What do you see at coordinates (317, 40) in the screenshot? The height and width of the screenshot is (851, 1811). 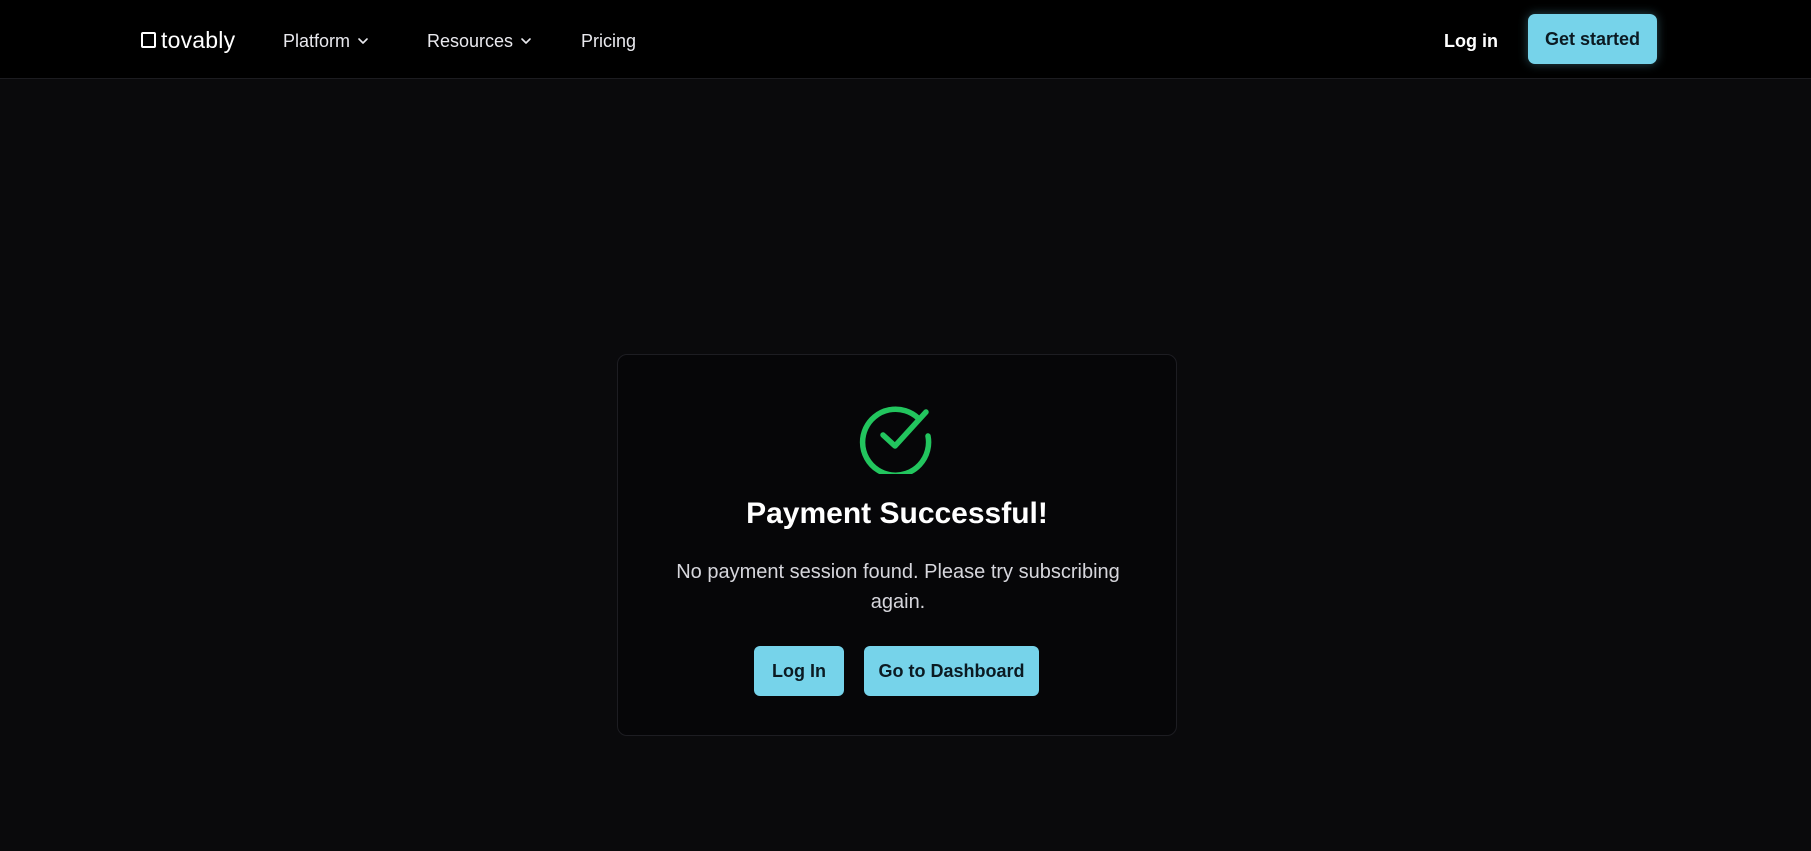 I see `nav-item-label: Platform` at bounding box center [317, 40].